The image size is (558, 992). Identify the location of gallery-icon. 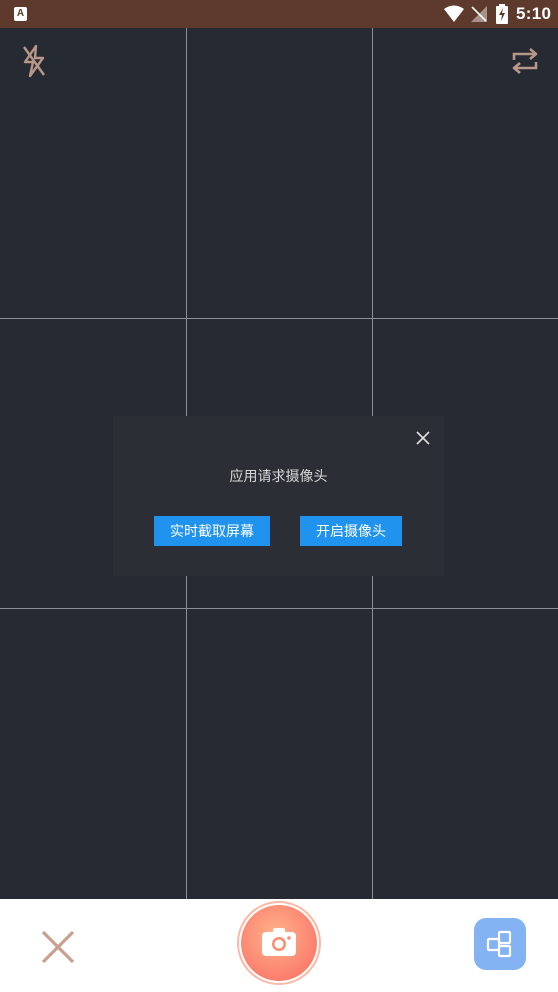
(499, 944).